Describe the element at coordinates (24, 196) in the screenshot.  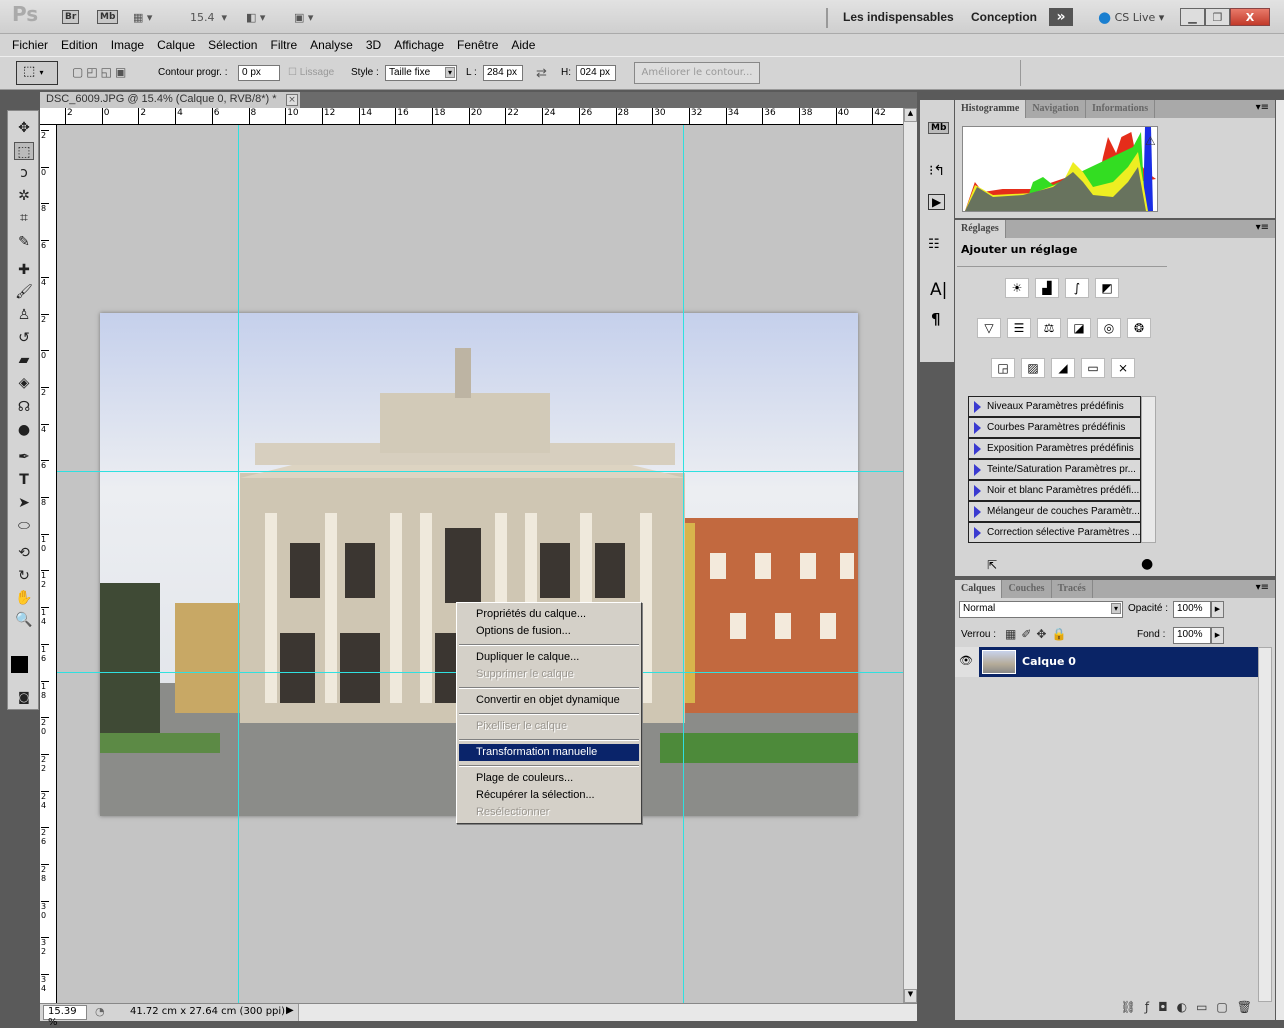
I see `magic-wand-icon: ✲` at that location.